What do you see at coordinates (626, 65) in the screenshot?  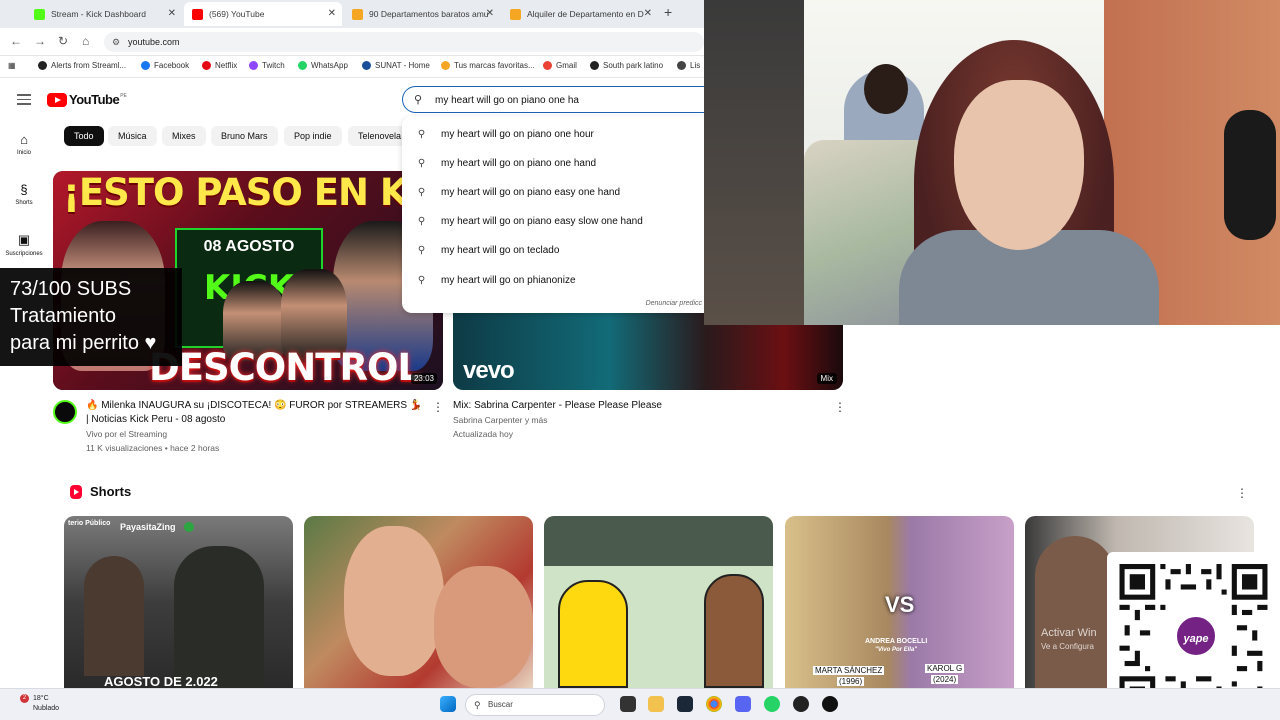 I see `bookmark-southpark: South park latino` at bounding box center [626, 65].